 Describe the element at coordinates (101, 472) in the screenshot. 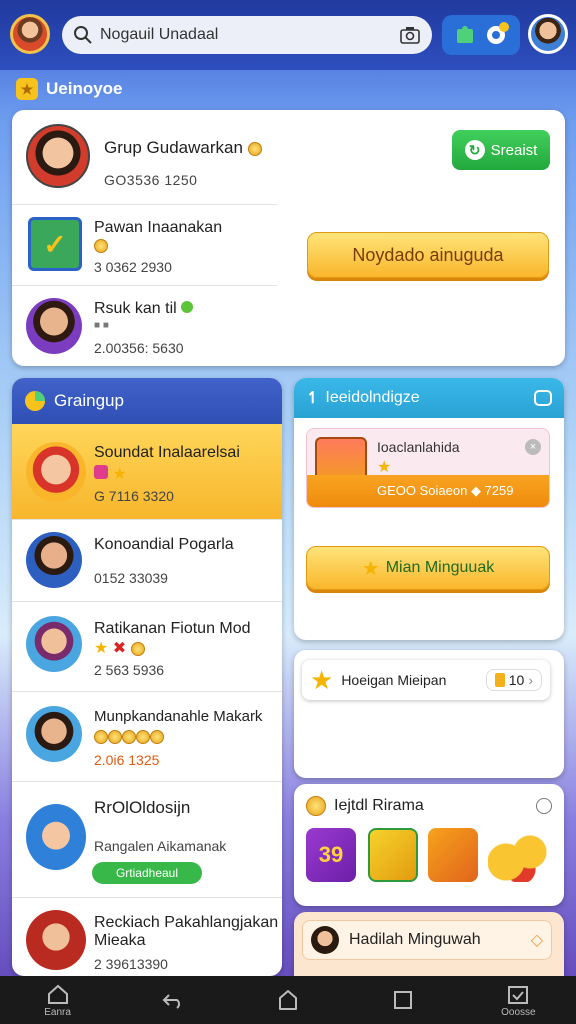

I see `gem-icon` at that location.